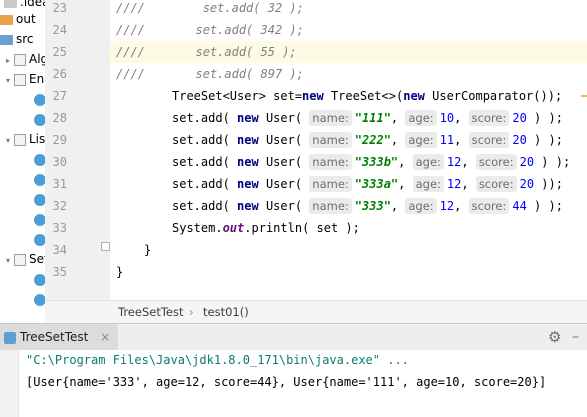 Image resolution: width=587 pixels, height=417 pixels. What do you see at coordinates (197, 228) in the screenshot?
I see `code-text: System.` at bounding box center [197, 228].